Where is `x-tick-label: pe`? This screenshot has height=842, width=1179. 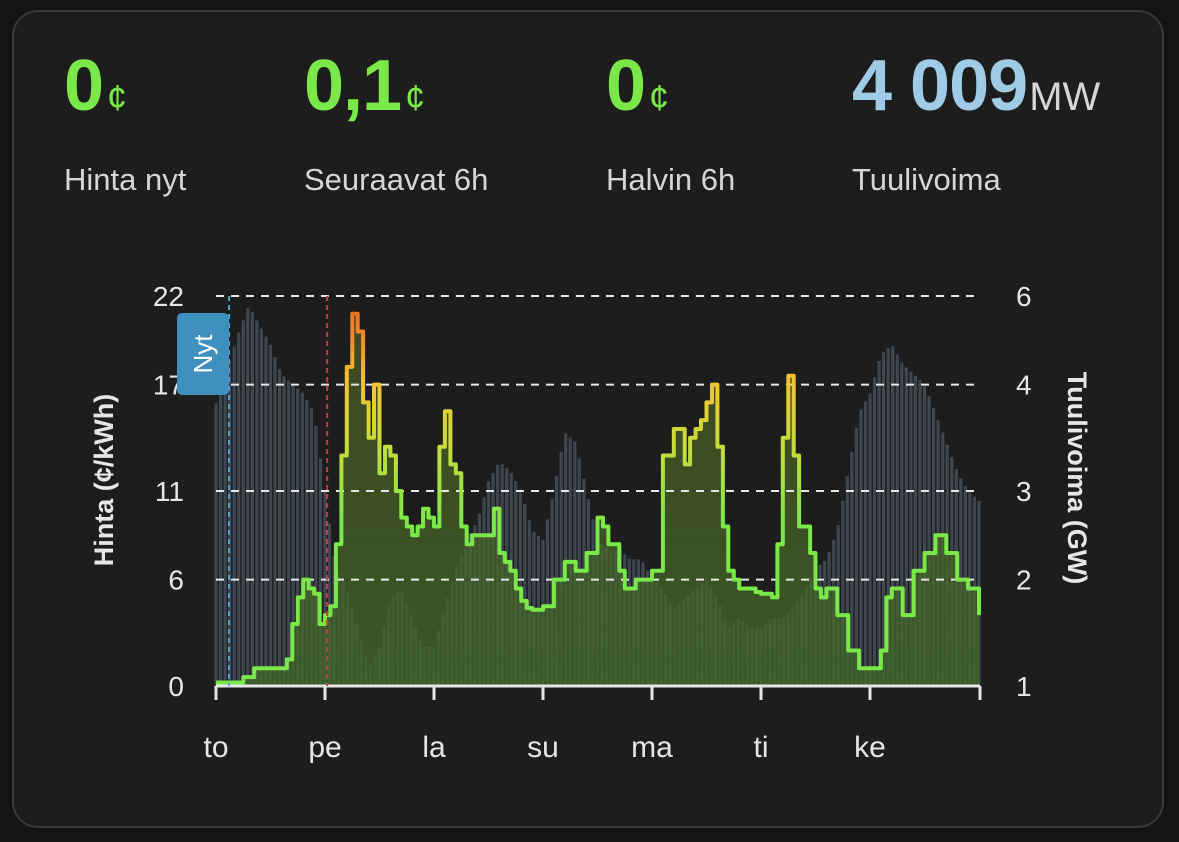 x-tick-label: pe is located at coordinates (324, 747).